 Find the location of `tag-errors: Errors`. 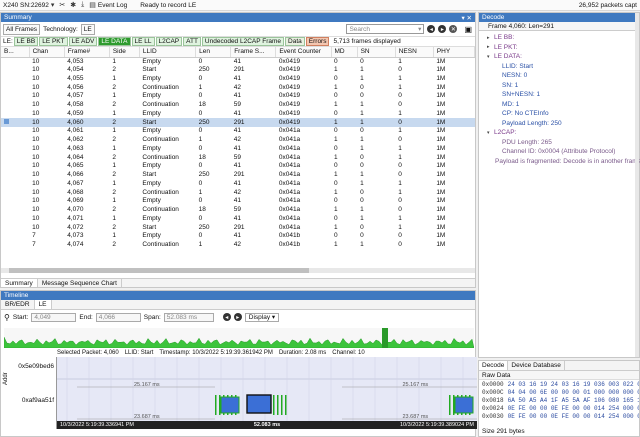

tag-errors: Errors is located at coordinates (317, 41).